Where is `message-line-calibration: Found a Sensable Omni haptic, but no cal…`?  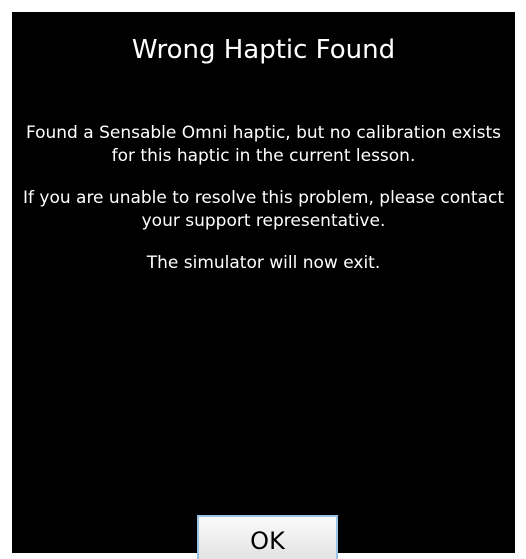
message-line-calibration: Found a Sensable Omni haptic, but no cal… is located at coordinates (263, 144).